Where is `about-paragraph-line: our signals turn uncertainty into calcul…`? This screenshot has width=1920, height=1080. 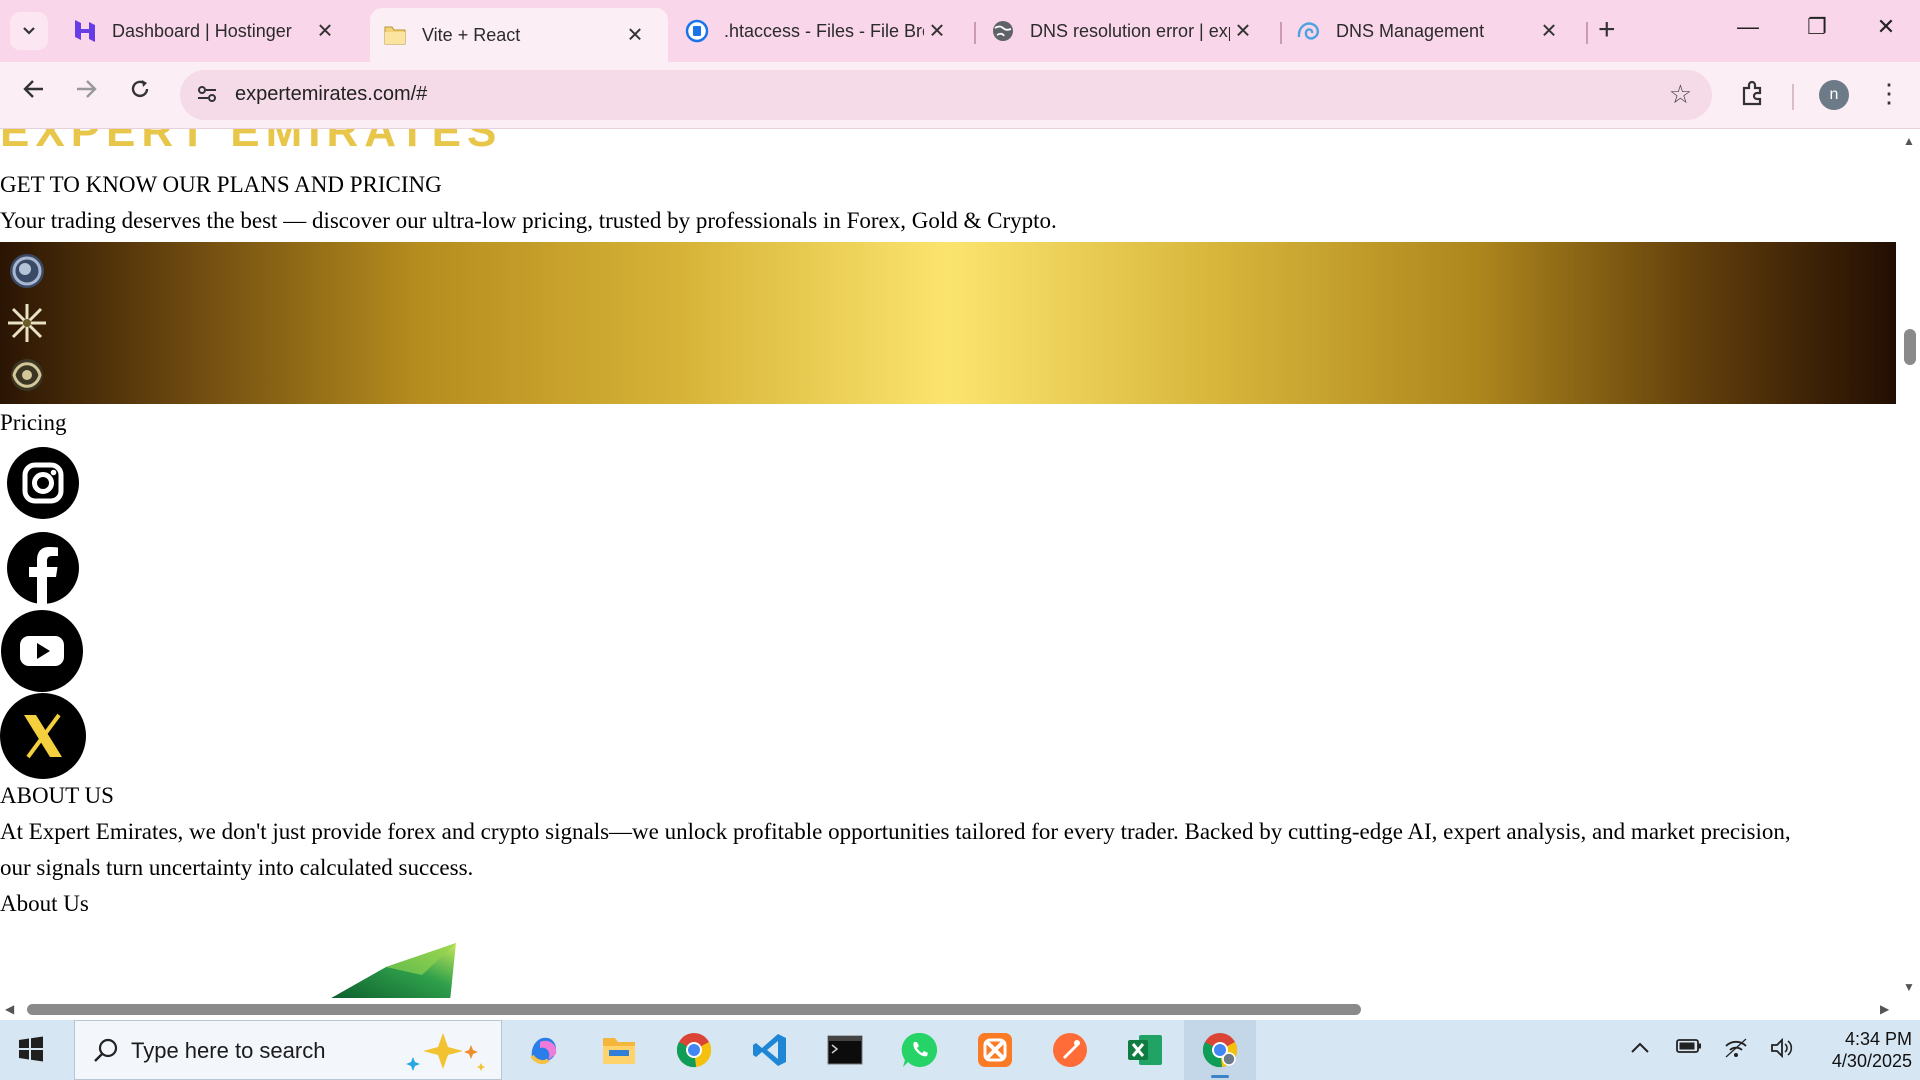
about-paragraph-line: our signals turn uncertainty into calcul… is located at coordinates (237, 867).